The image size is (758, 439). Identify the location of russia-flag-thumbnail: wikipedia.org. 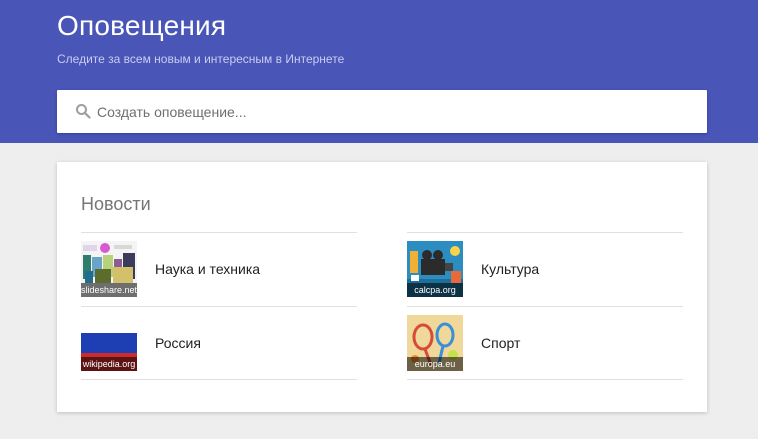
(109, 343).